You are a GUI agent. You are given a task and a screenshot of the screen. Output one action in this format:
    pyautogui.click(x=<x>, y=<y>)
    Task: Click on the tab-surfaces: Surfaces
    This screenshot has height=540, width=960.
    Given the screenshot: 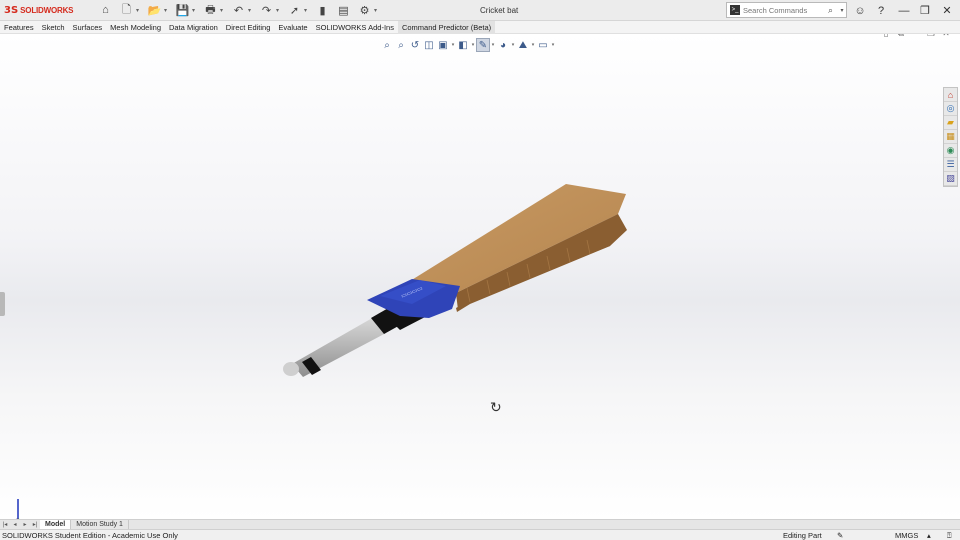 What is the action you would take?
    pyautogui.click(x=88, y=27)
    